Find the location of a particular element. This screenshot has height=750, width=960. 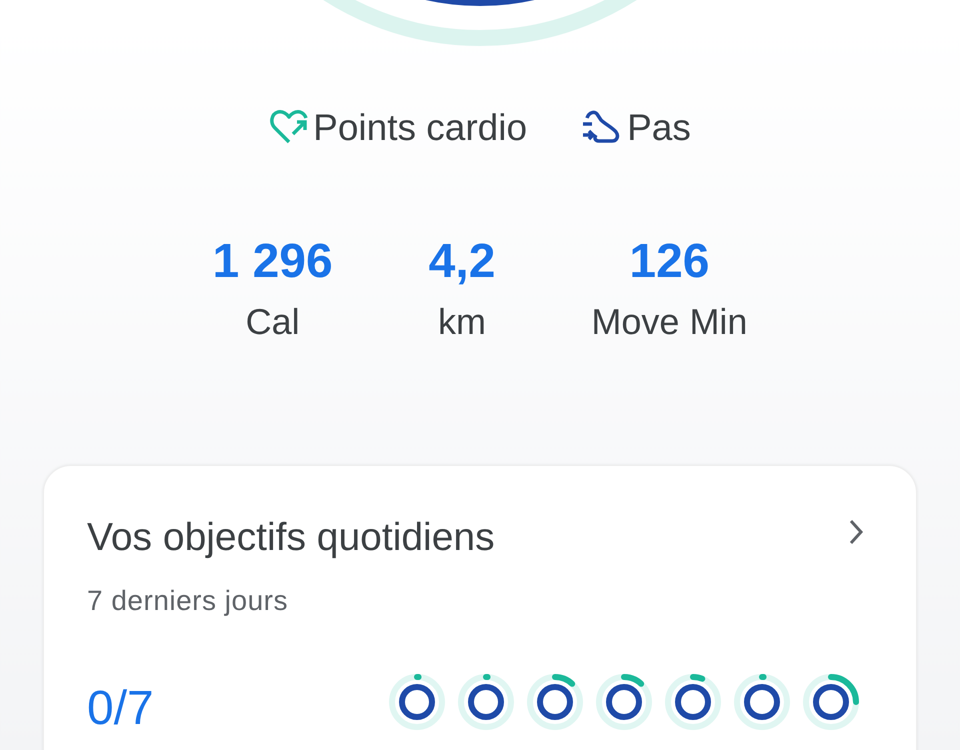

legend-label: Points cardio is located at coordinates (420, 127).